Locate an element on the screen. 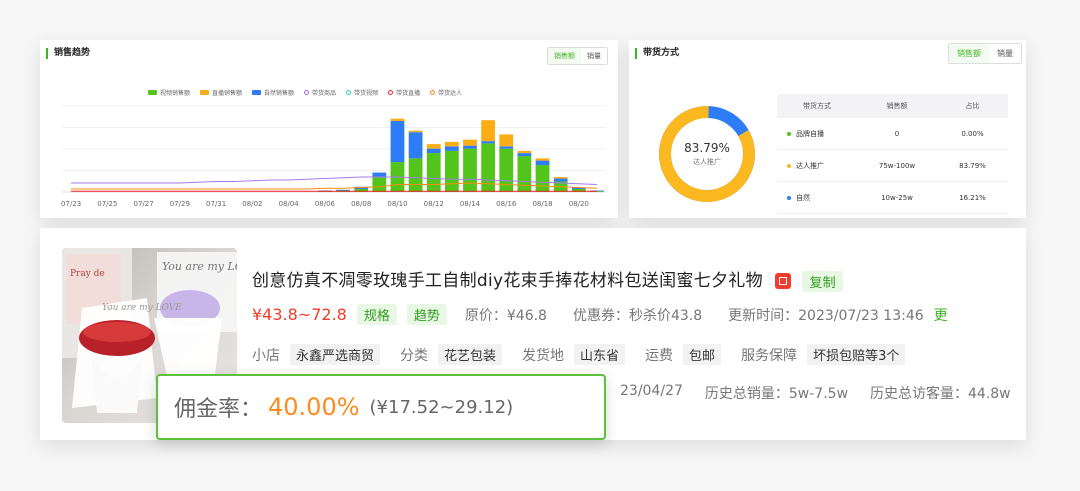 This screenshot has height=491, width=1080. channel-sales: 75w-100w is located at coordinates (897, 165).